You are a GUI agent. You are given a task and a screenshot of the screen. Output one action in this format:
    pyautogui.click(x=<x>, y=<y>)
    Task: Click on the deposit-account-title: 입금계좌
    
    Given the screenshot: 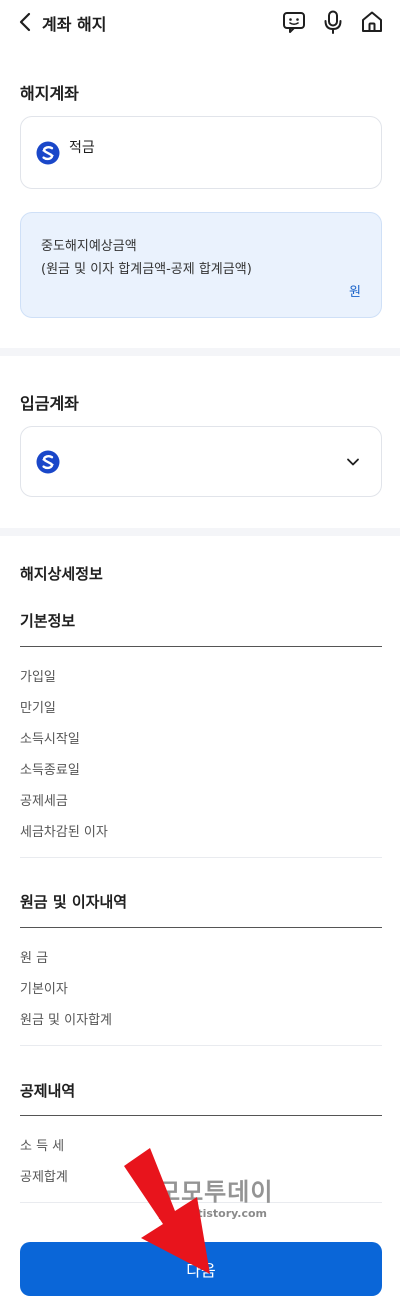 What is the action you would take?
    pyautogui.click(x=49, y=403)
    